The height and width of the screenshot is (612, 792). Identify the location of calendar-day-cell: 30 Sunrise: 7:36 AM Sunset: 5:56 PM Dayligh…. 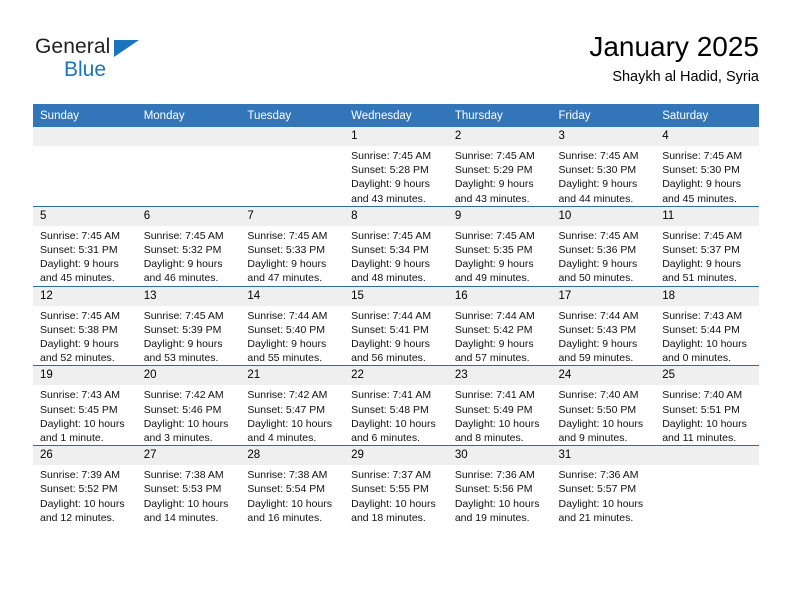
(499, 485).